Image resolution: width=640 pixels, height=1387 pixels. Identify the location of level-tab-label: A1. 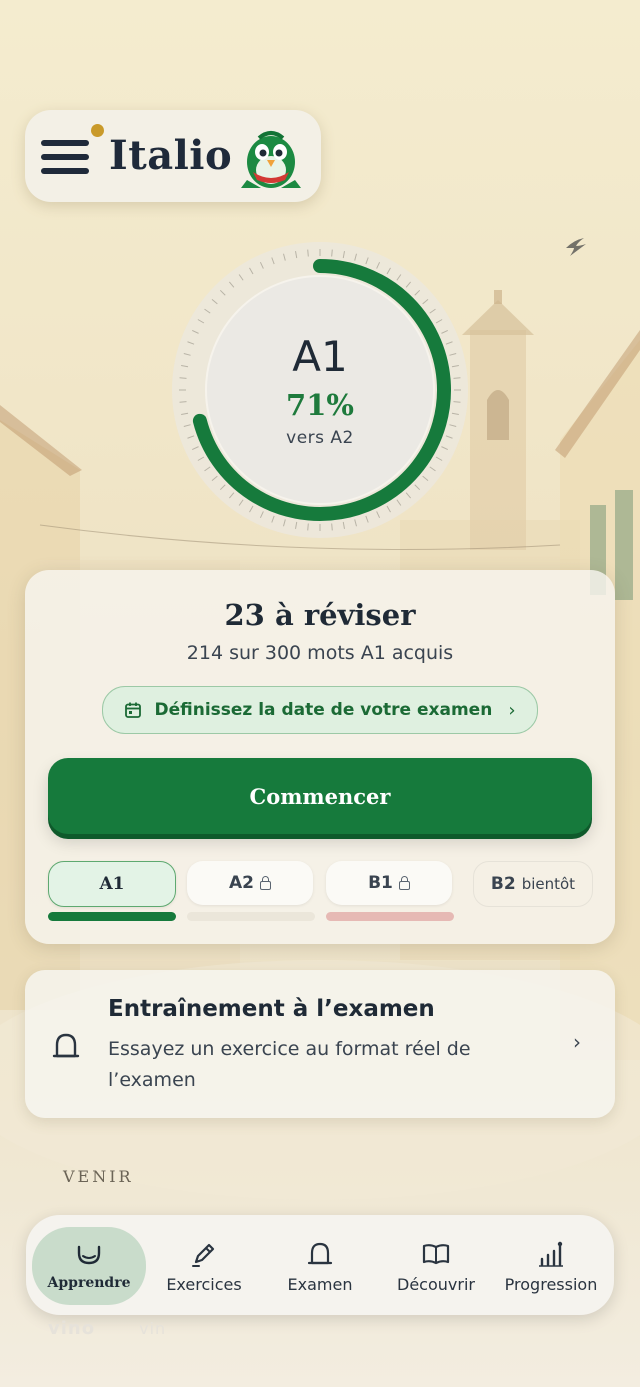
(112, 884).